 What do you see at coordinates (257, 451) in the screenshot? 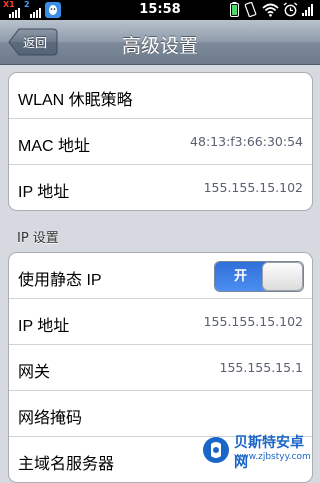
I see `site-watermark: 贝斯特安卓网 www.zjbstyy.com` at bounding box center [257, 451].